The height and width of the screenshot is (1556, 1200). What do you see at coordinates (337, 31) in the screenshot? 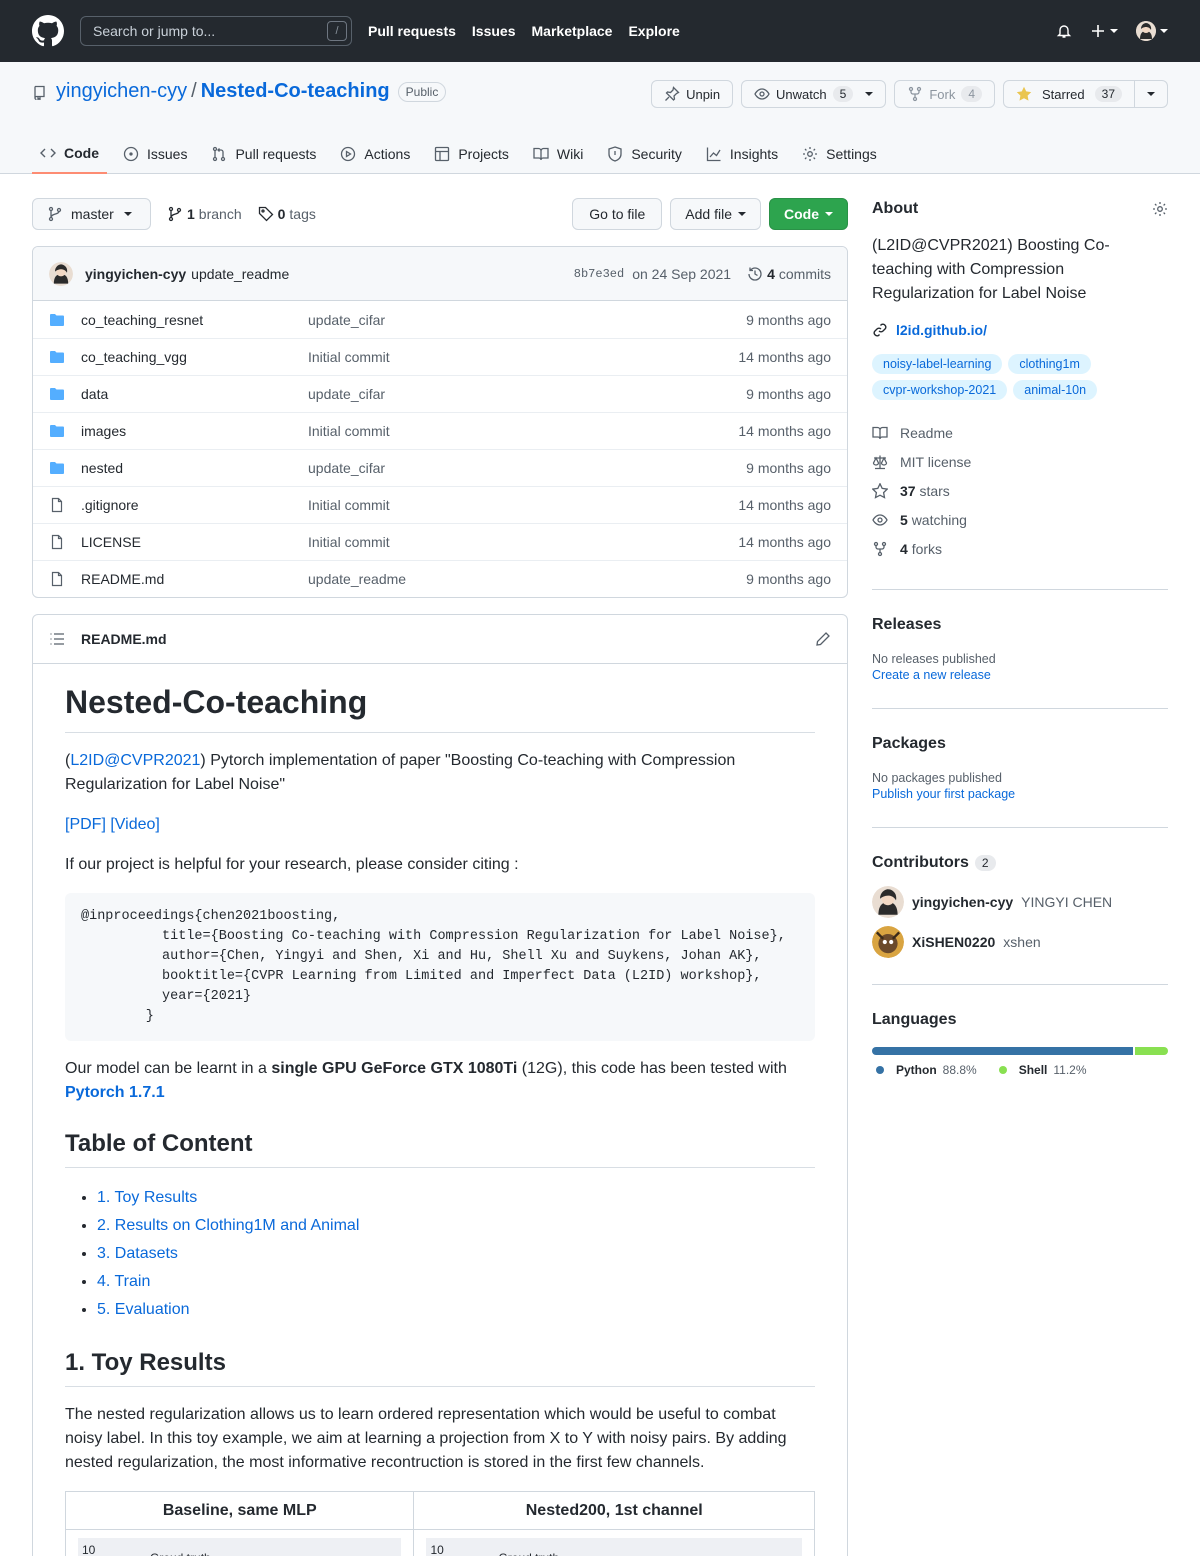
I see `slash-shortcut-badge: /` at bounding box center [337, 31].